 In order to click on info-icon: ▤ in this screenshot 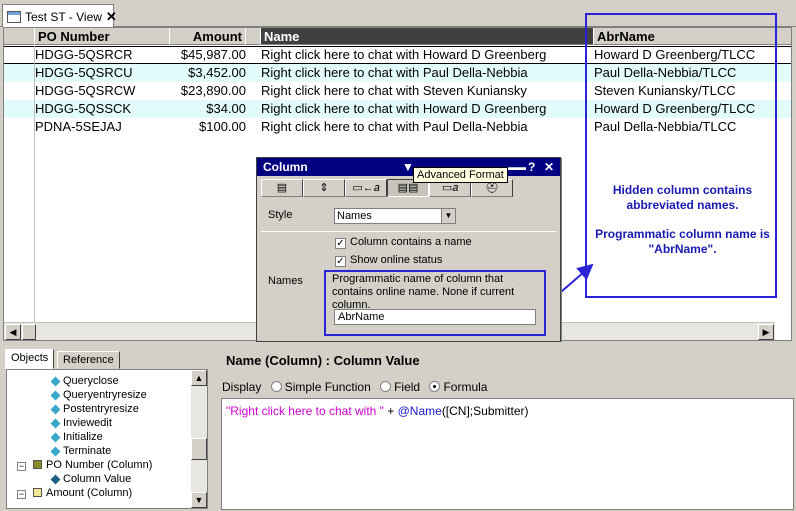, I will do `click(282, 188)`.